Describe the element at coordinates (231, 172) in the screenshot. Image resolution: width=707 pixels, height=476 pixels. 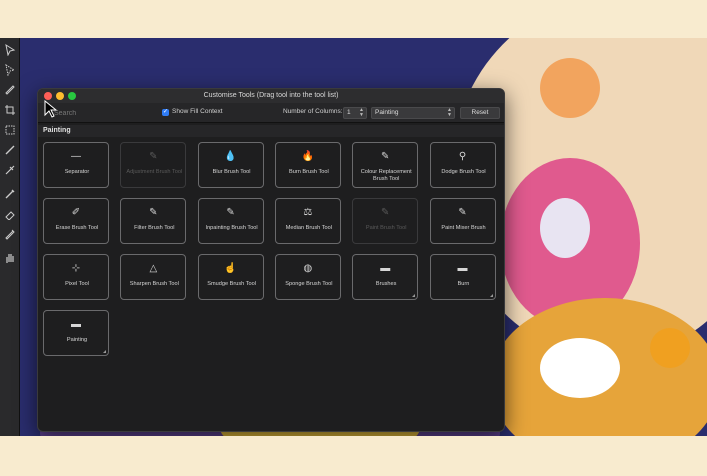
I see `tool-label: Blur Brush Tool` at that location.